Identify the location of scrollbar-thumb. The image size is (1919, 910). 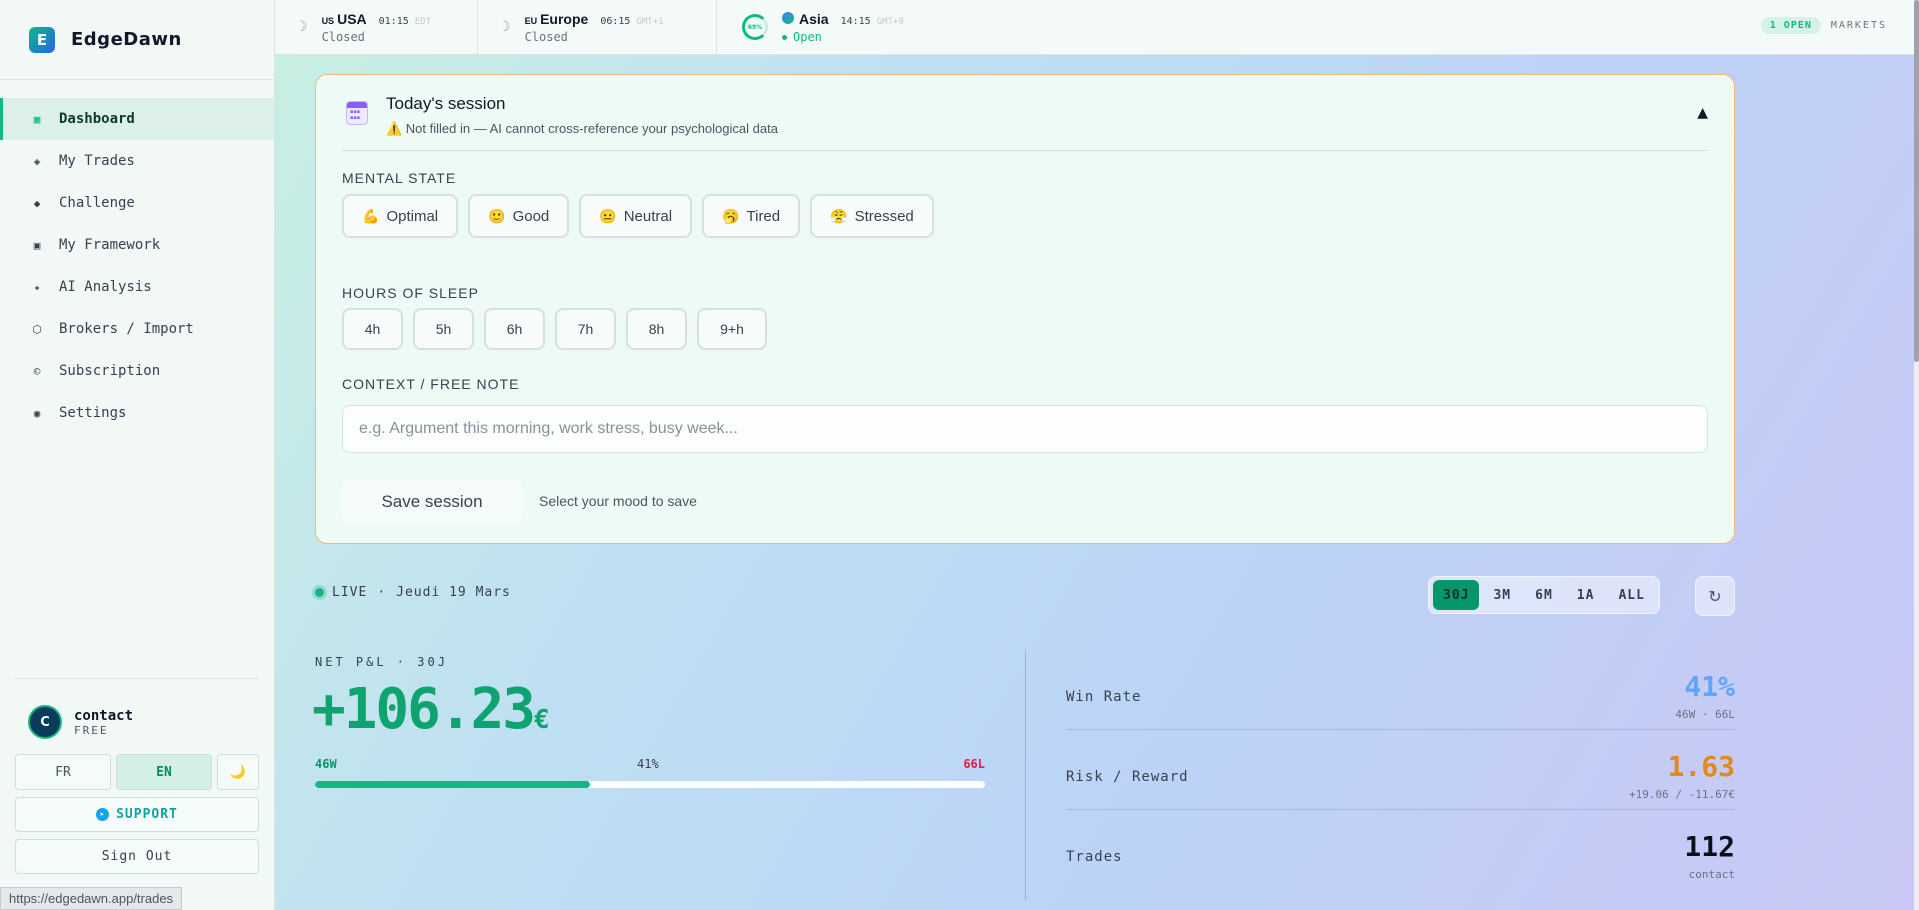
(1916, 181).